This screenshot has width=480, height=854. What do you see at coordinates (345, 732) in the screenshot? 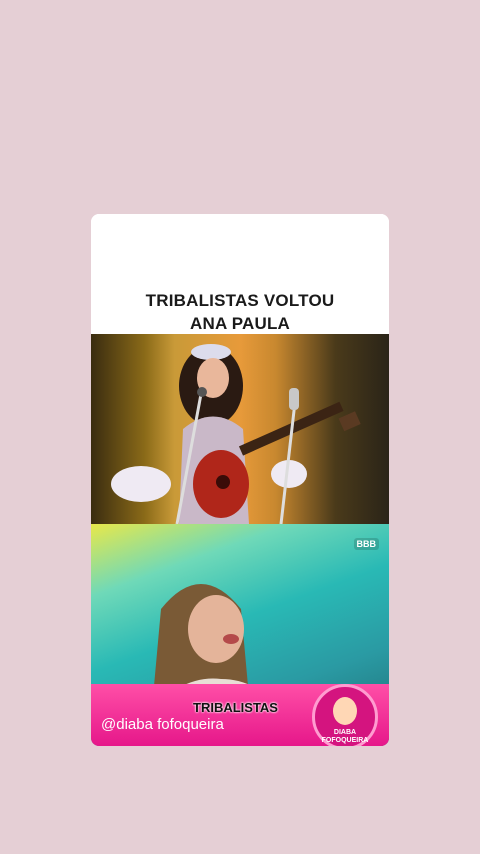
I see `logo-text-line-1: DIABA` at bounding box center [345, 732].